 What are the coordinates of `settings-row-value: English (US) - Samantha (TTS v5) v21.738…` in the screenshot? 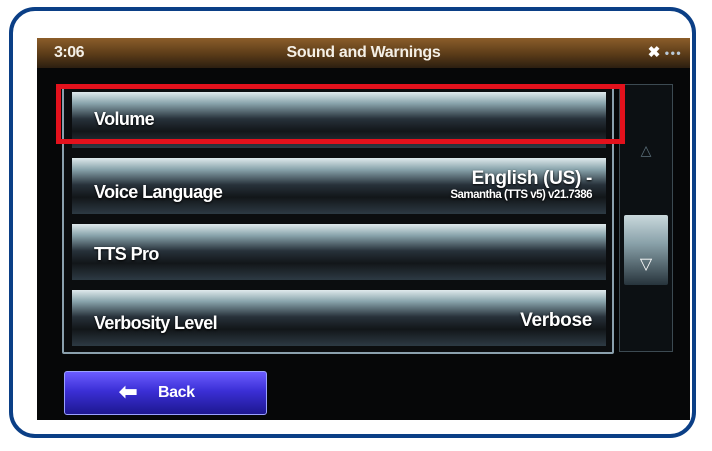 It's located at (521, 184).